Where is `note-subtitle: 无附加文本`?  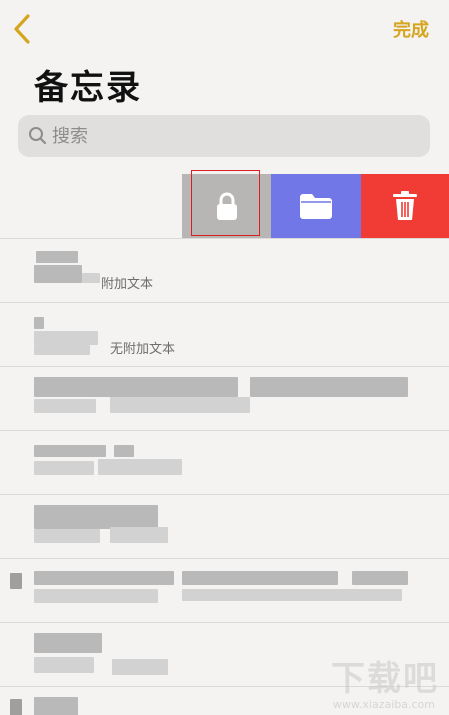 note-subtitle: 无附加文本 is located at coordinates (143, 349).